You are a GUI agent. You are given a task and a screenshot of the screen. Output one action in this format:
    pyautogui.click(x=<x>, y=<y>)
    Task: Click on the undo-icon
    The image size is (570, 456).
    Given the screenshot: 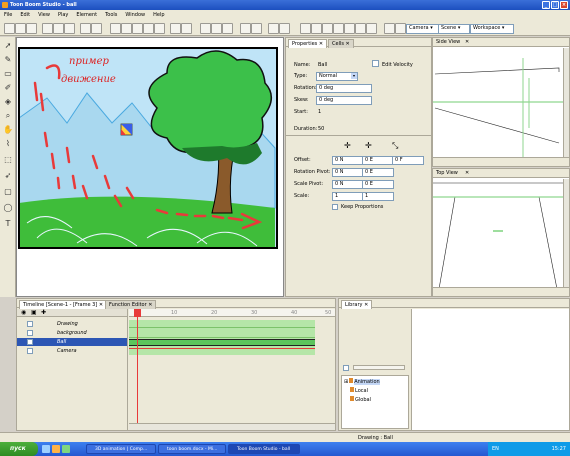 What is the action you would take?
    pyautogui.click(x=85, y=28)
    